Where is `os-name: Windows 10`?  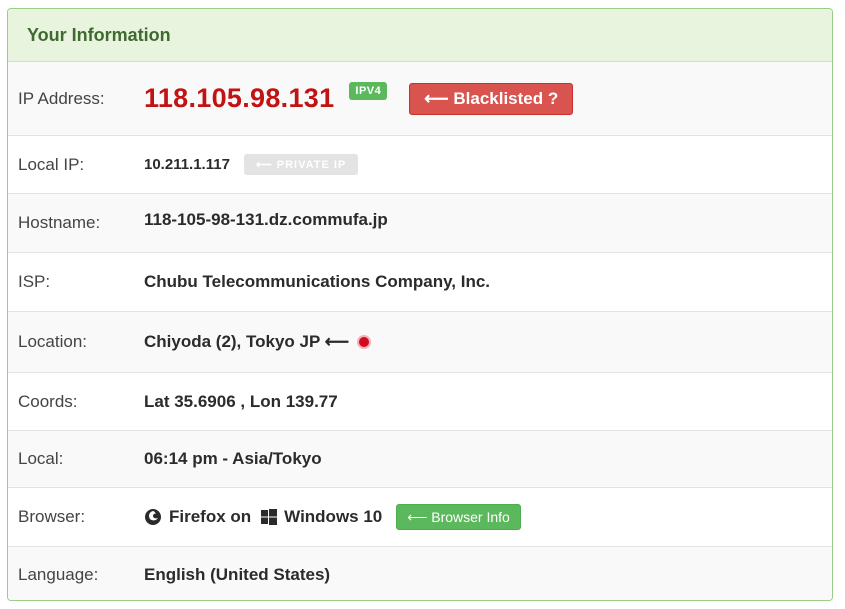 os-name: Windows 10 is located at coordinates (333, 516).